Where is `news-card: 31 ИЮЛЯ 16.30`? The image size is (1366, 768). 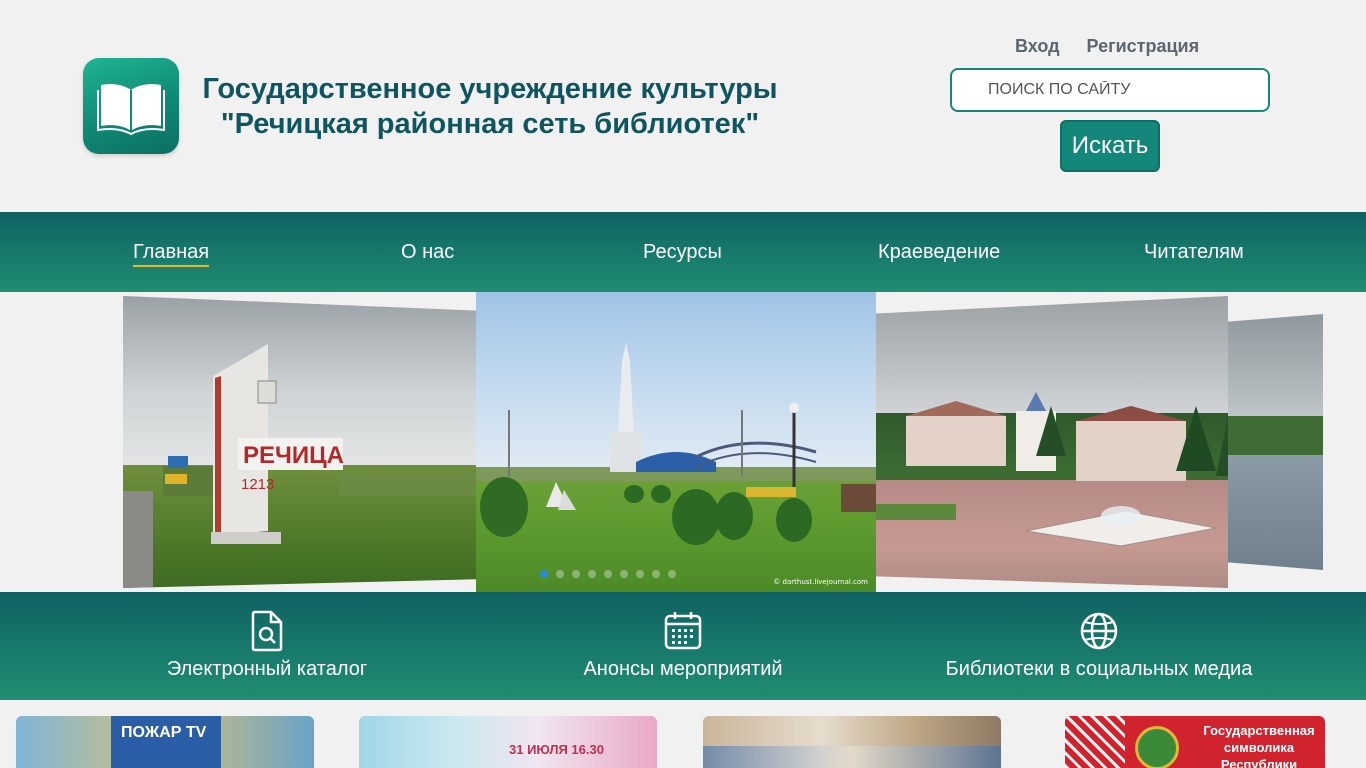
news-card: 31 ИЮЛЯ 16.30 is located at coordinates (508, 742).